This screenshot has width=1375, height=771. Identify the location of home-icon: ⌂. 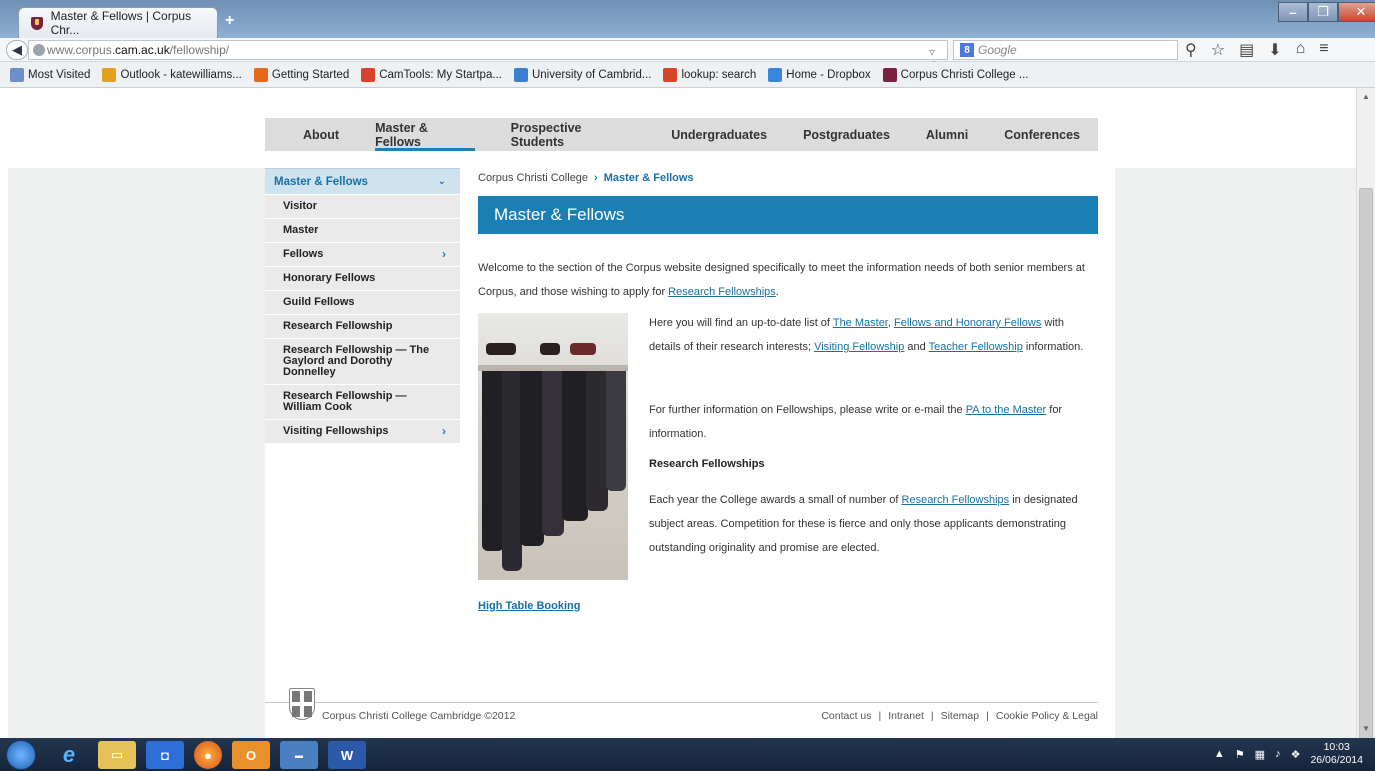
(1301, 50).